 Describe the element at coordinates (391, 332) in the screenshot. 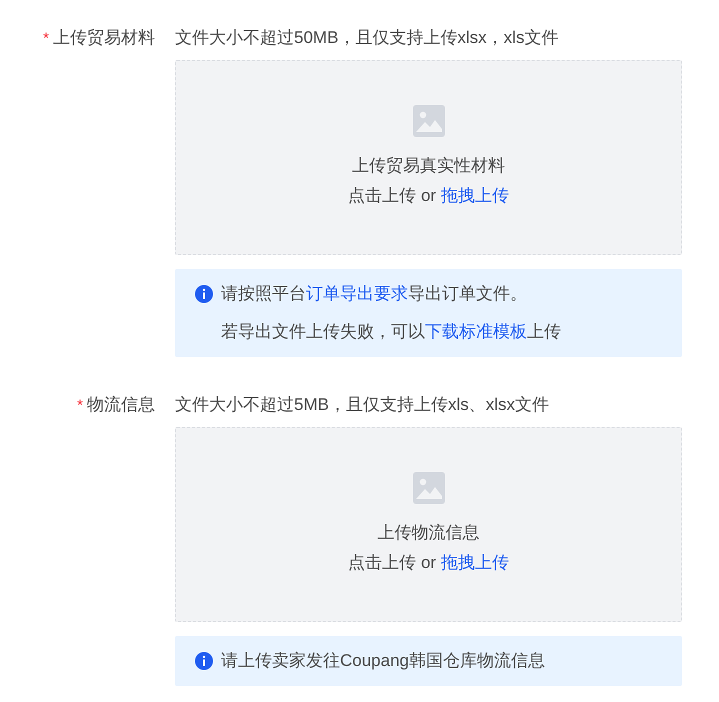

I see `notice-text: 若导出文件上传失败，可以下载标准模板上传` at that location.